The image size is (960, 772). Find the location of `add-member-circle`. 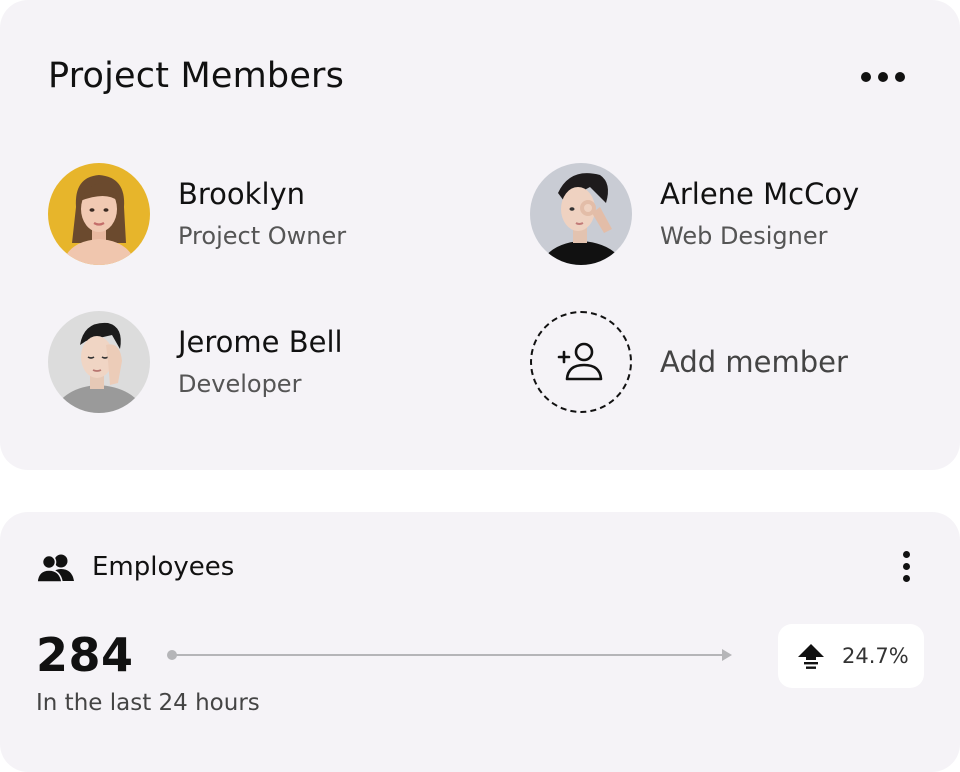

add-member-circle is located at coordinates (581, 362).